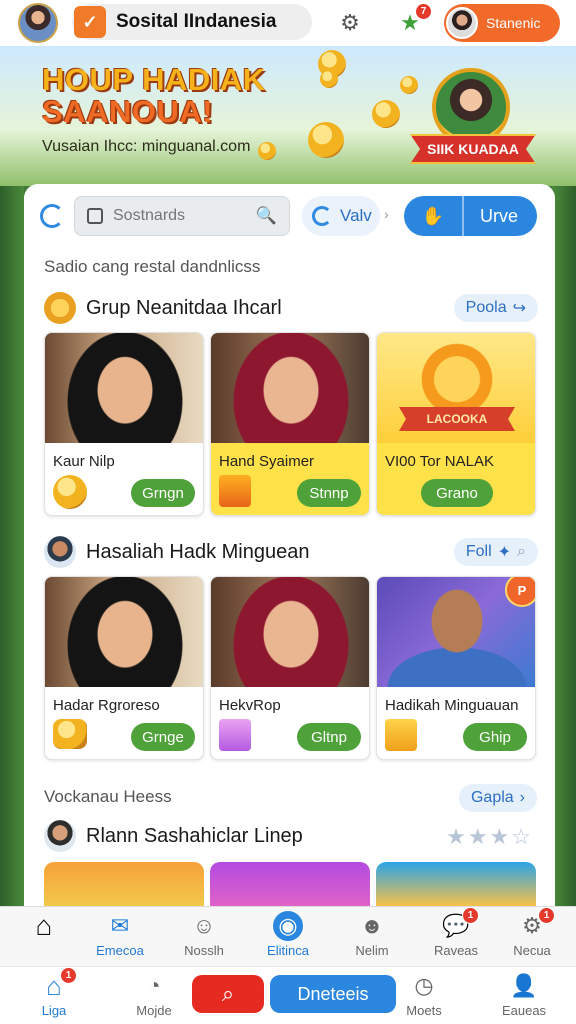  Describe the element at coordinates (372, 950) in the screenshot. I see `nav-label: Nelim` at that location.